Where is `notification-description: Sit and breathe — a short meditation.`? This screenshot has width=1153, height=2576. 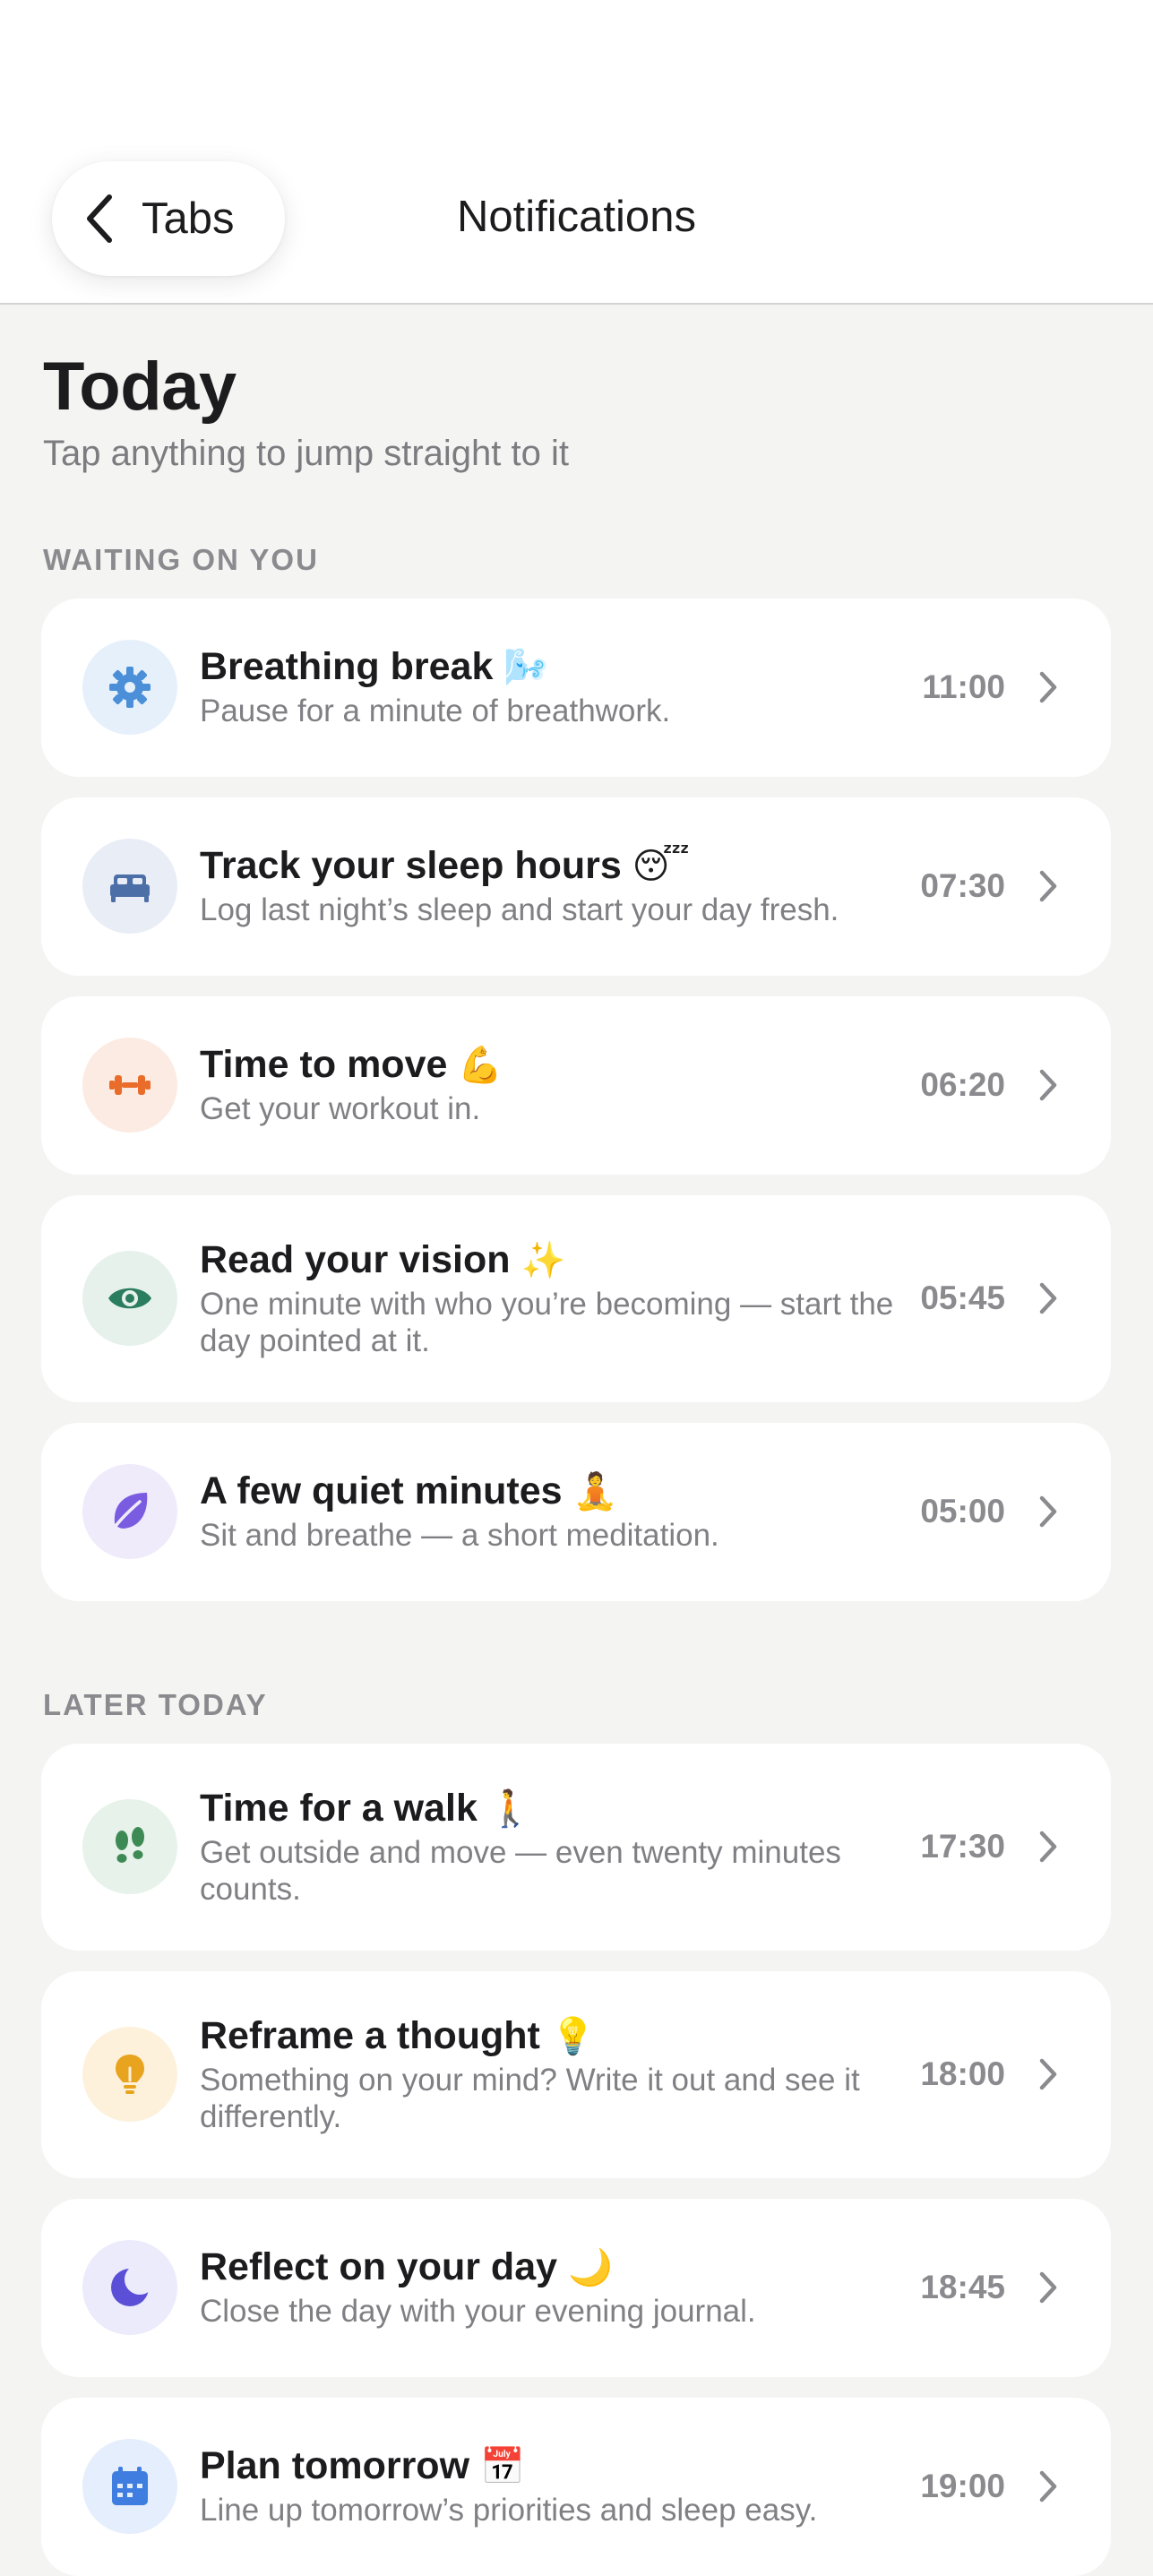 notification-description: Sit and breathe — a short meditation. is located at coordinates (460, 1536).